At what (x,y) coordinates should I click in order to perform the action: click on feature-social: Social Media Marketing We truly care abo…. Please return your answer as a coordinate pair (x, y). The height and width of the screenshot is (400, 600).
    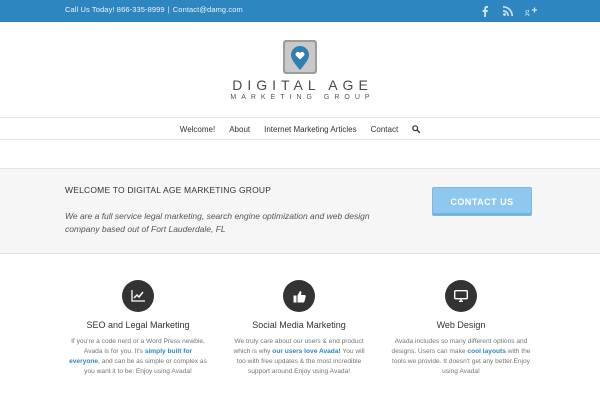
    Looking at the image, I should click on (299, 328).